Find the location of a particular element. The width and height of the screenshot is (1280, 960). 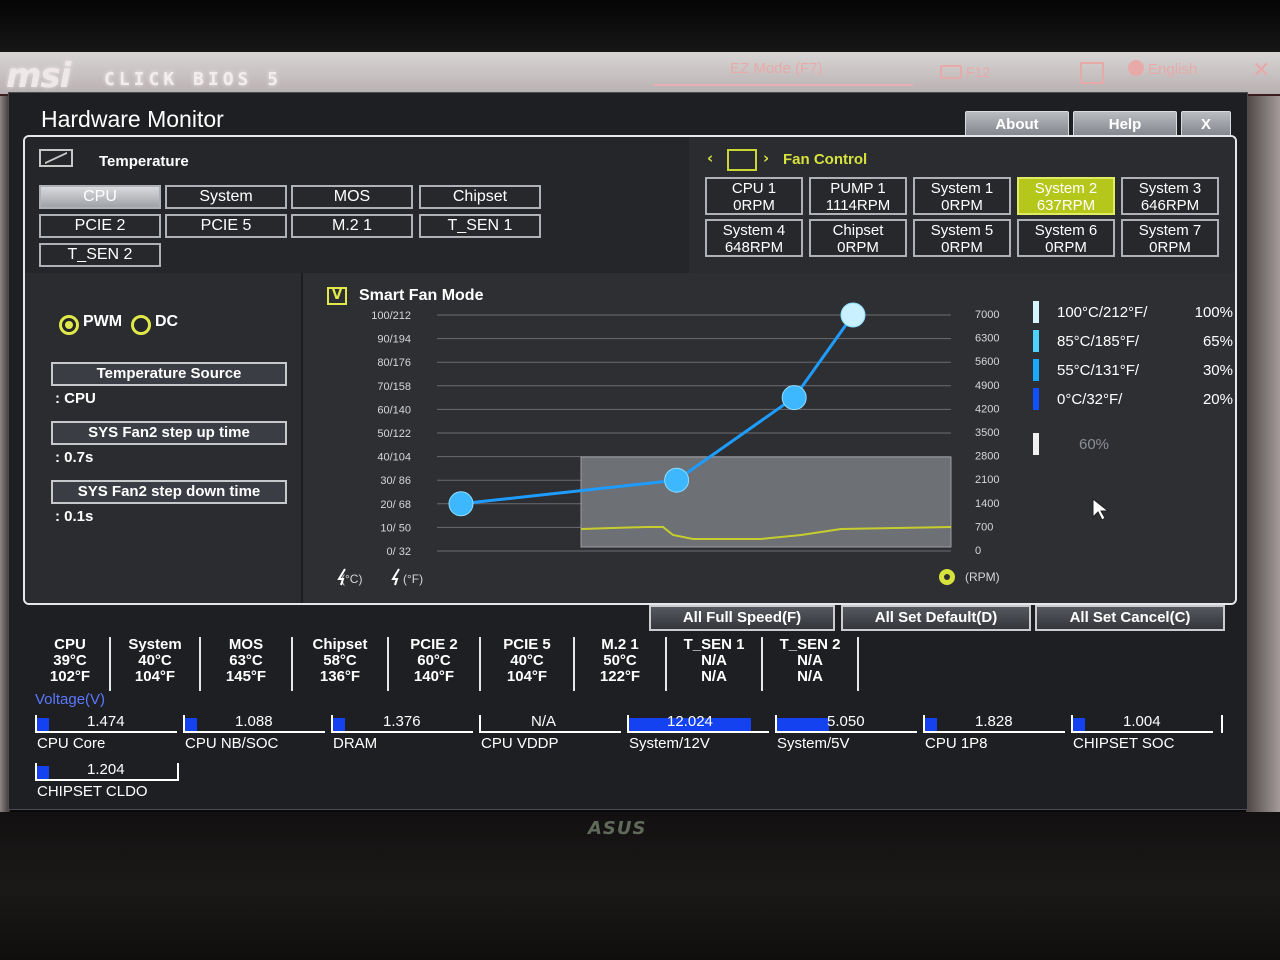

sensor-name: CPU is located at coordinates (70, 644).